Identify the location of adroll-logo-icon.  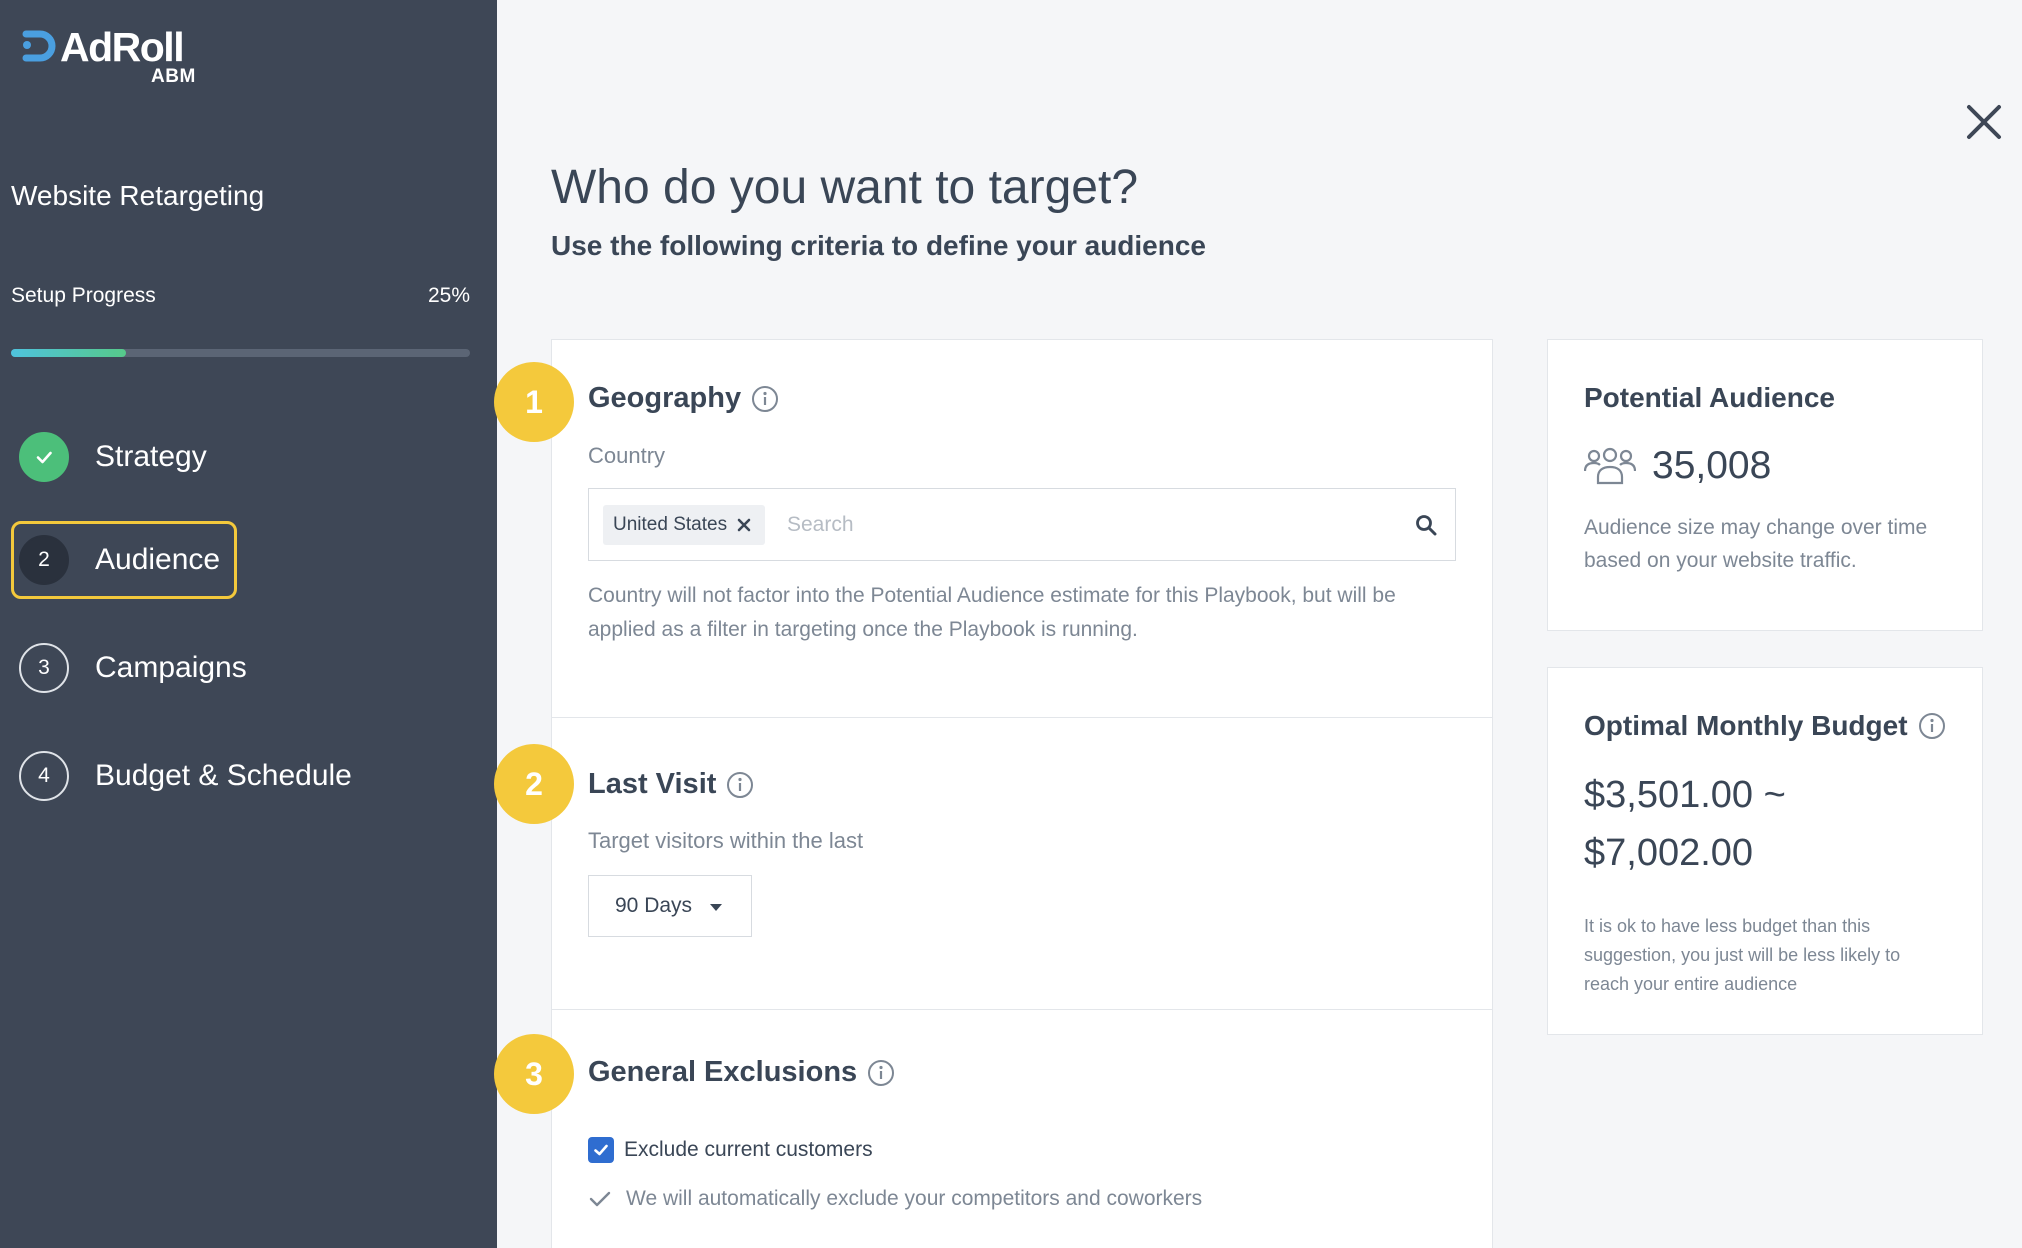
(39, 46).